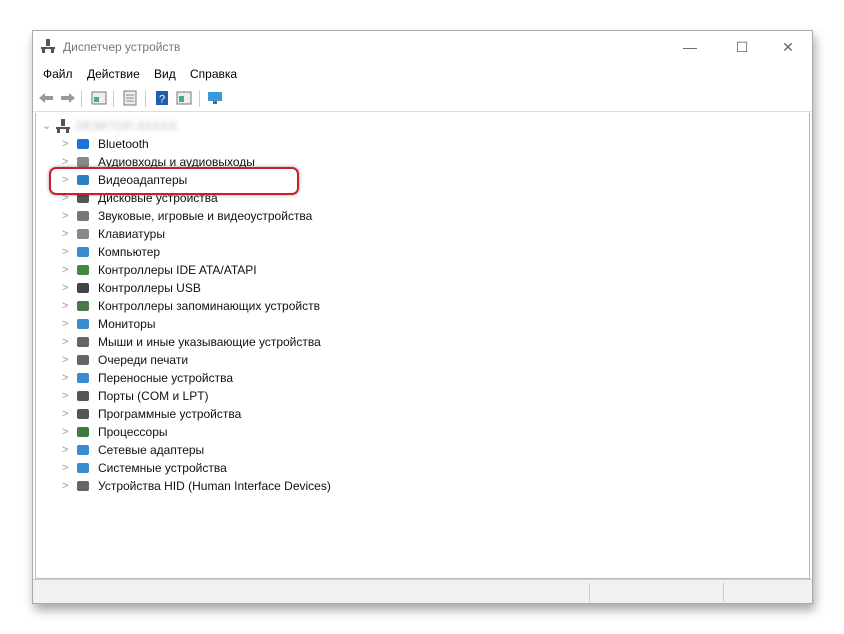  Describe the element at coordinates (83, 270) in the screenshot. I see `ide-icon` at that location.